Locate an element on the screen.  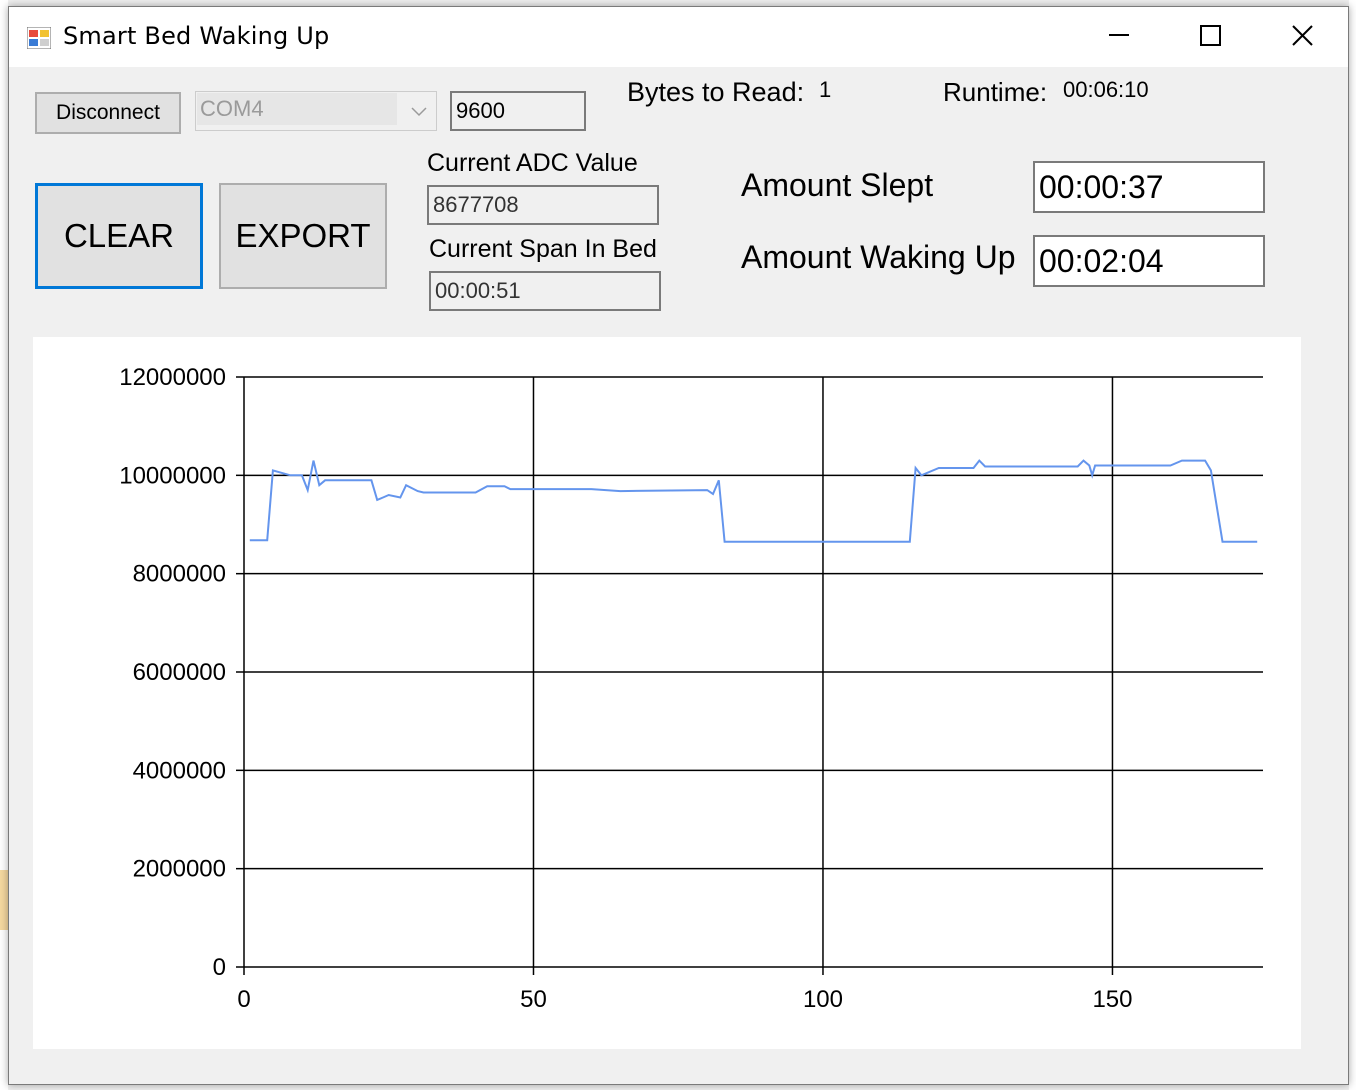
close-button is located at coordinates (1303, 37).